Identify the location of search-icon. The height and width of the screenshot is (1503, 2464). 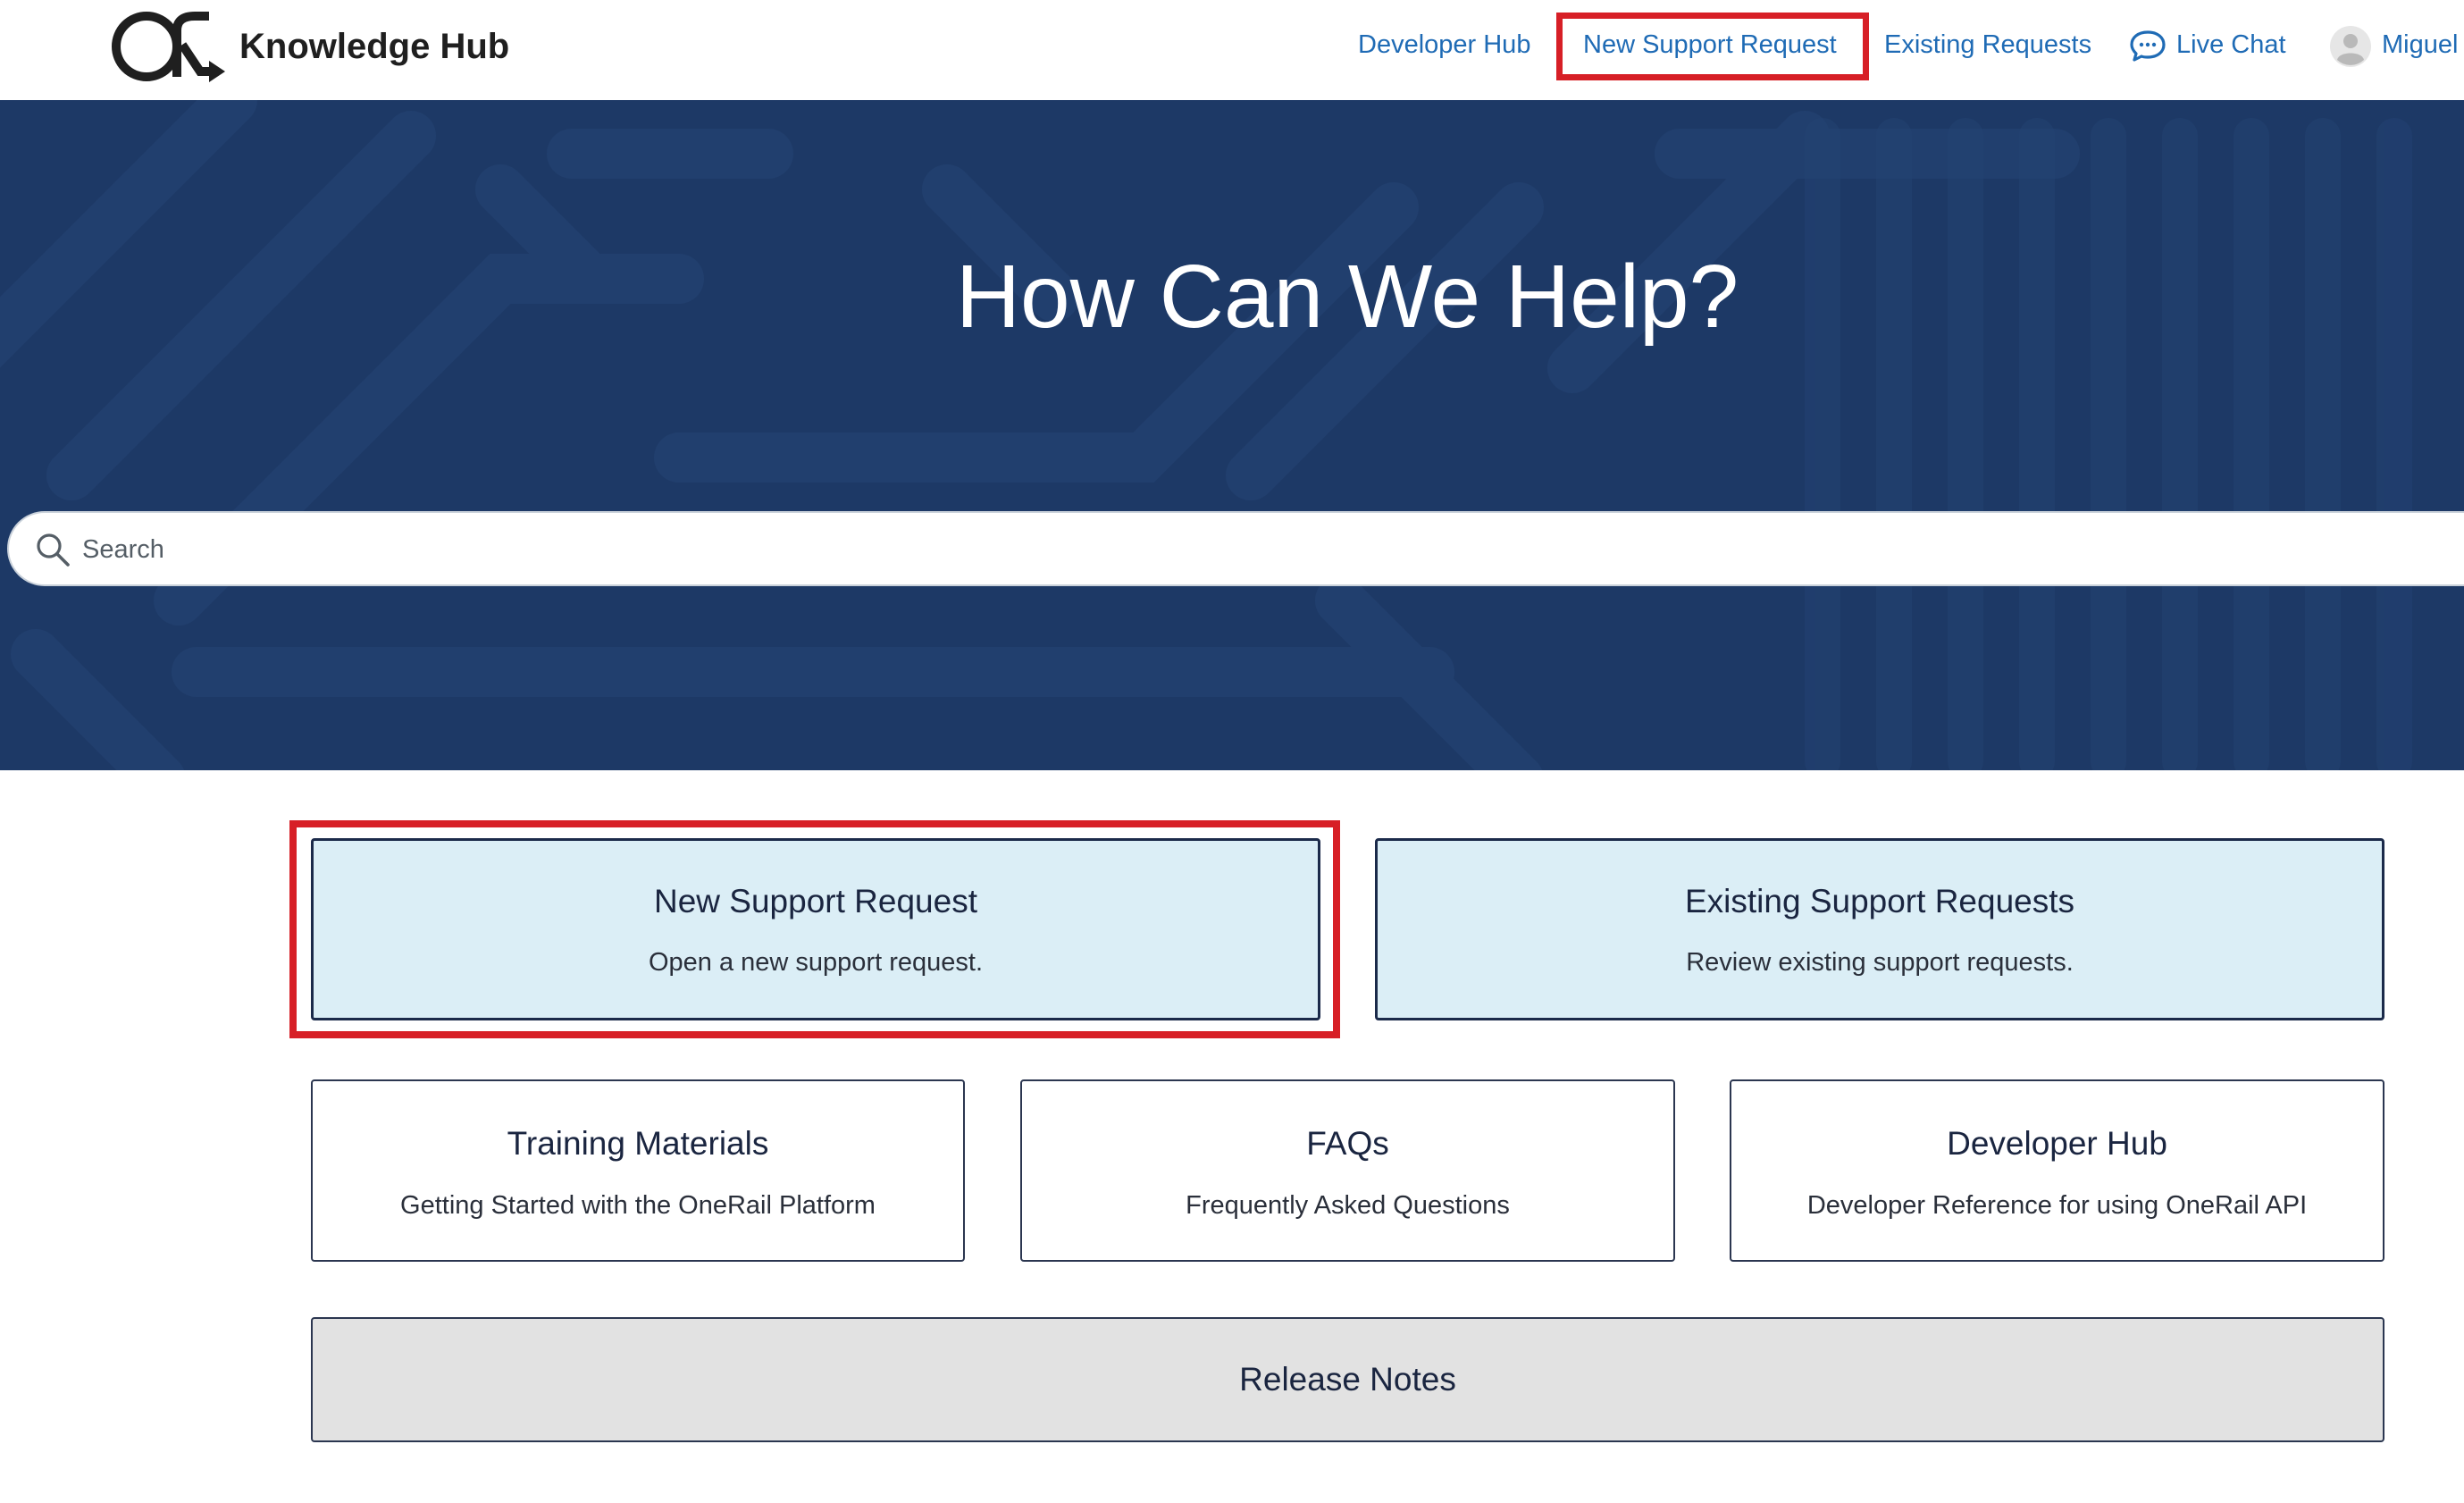
(54, 550).